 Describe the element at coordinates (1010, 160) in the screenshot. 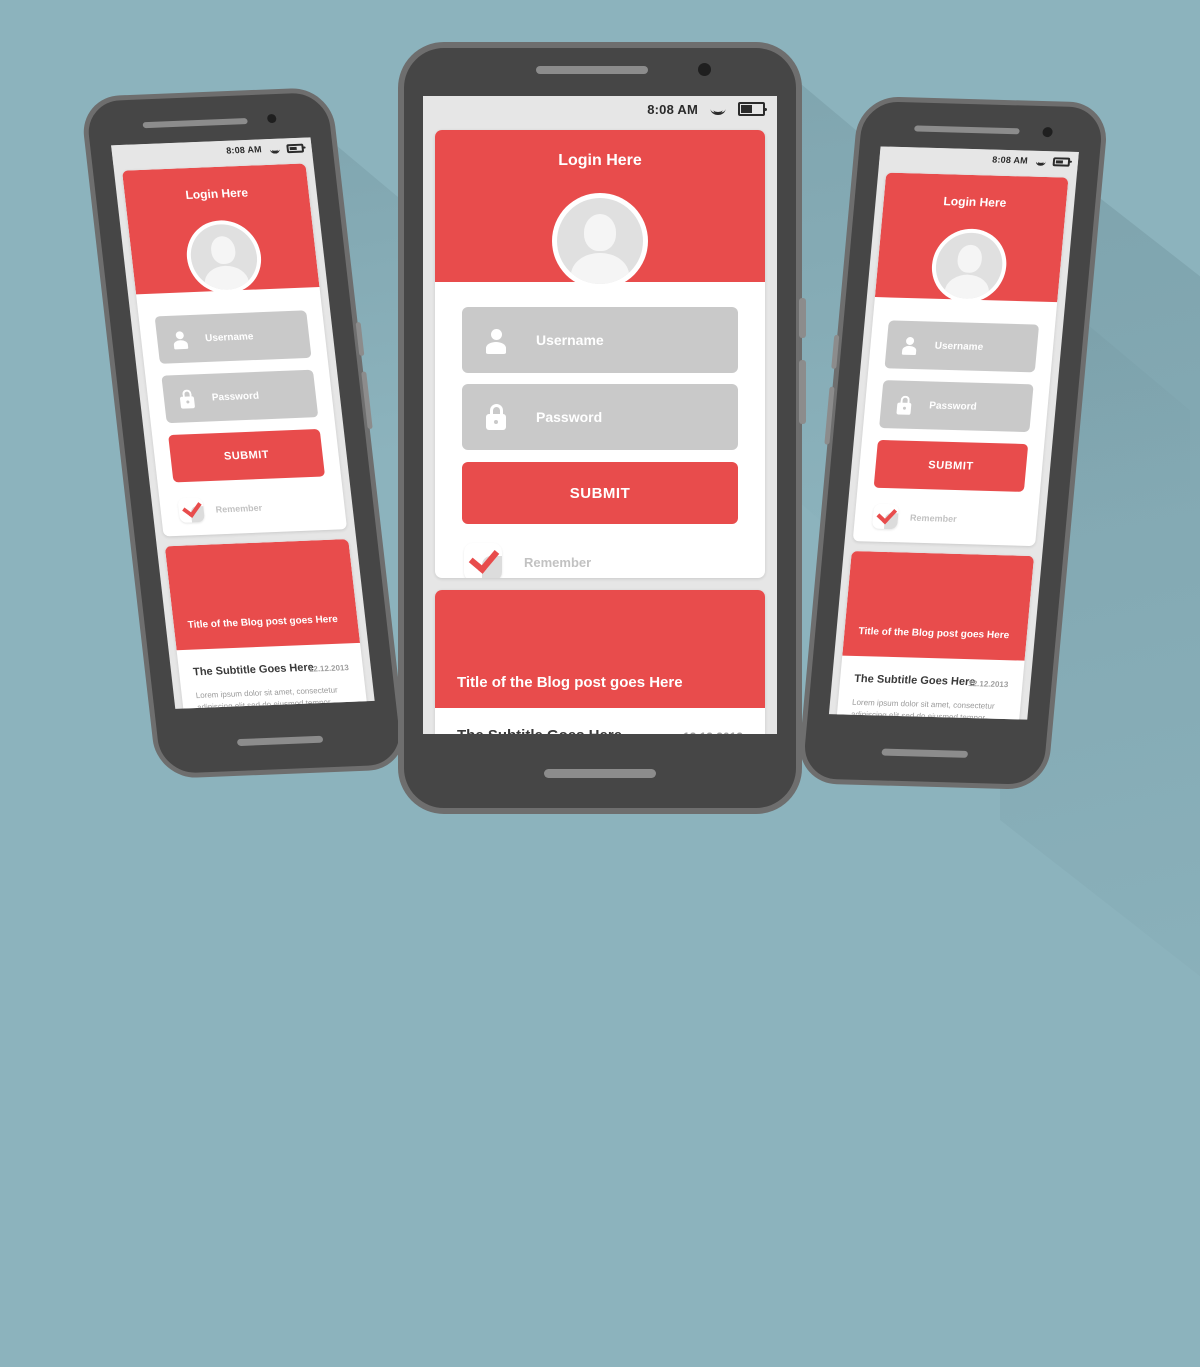

I see `right-status-time: 8:08 AM` at that location.